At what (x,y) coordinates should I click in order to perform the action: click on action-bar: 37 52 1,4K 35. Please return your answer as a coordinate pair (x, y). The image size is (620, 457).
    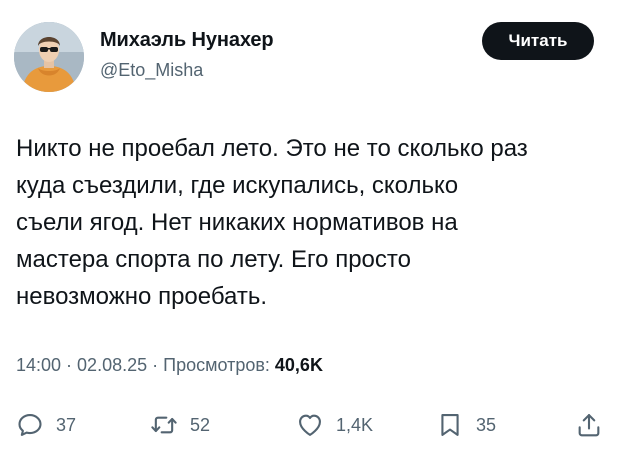
    Looking at the image, I should click on (310, 425).